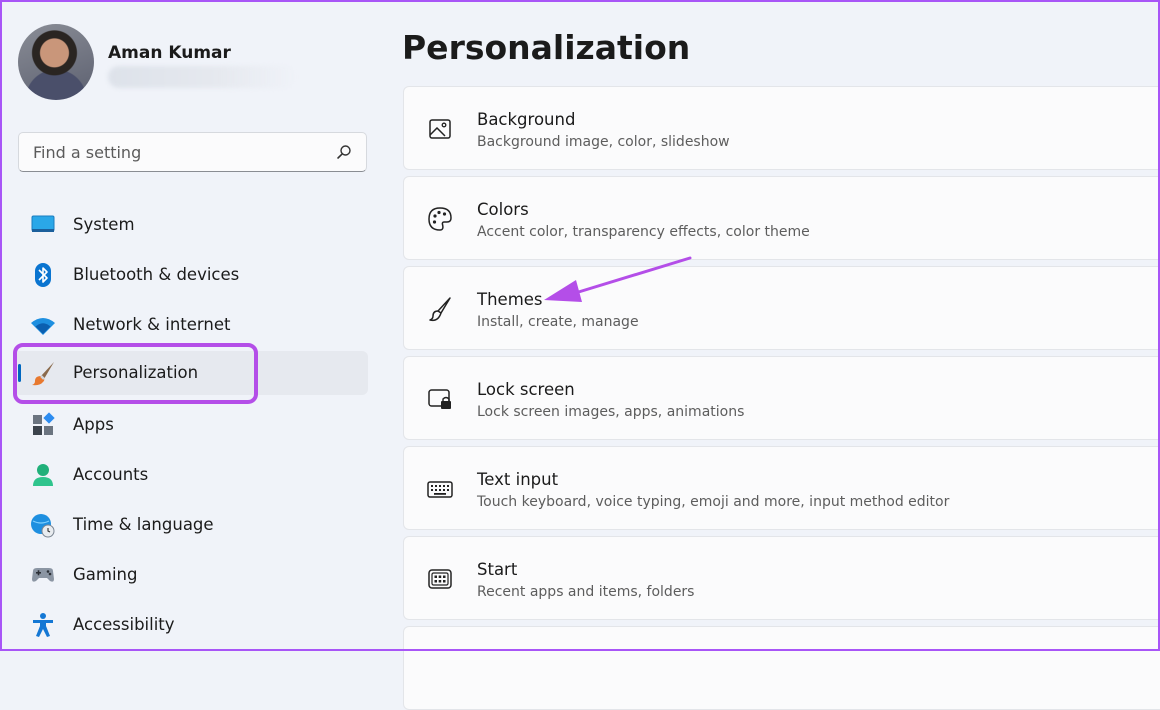 The width and height of the screenshot is (1160, 710). Describe the element at coordinates (87, 152) in the screenshot. I see `search-placeholder: Find a setting` at that location.